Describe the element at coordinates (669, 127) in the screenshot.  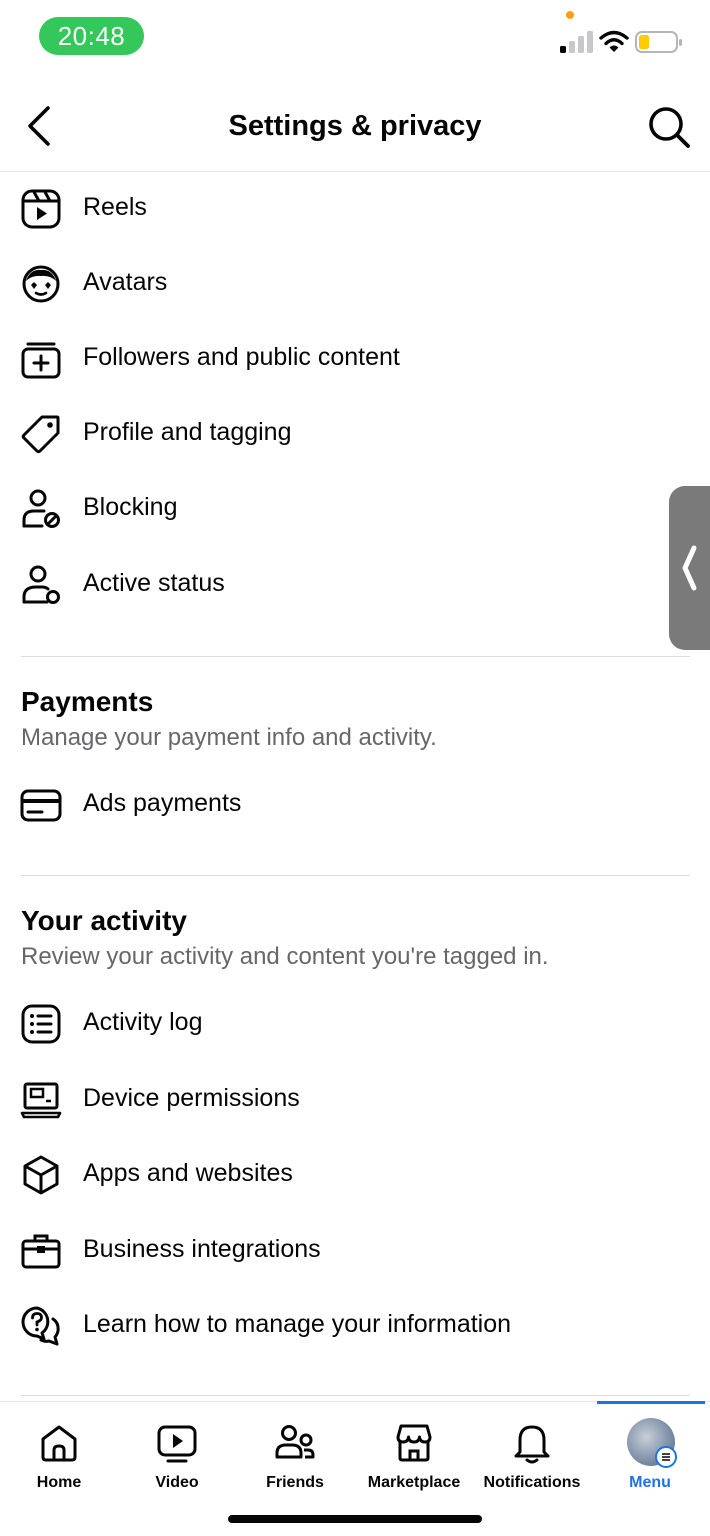
I see `search-button` at that location.